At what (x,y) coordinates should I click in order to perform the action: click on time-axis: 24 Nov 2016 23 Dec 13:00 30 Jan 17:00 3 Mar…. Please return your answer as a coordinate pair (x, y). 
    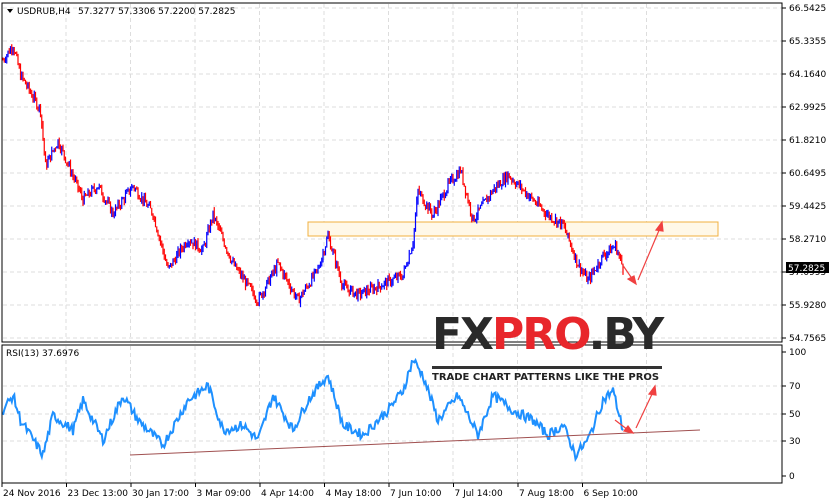
    Looking at the image, I should click on (320, 491).